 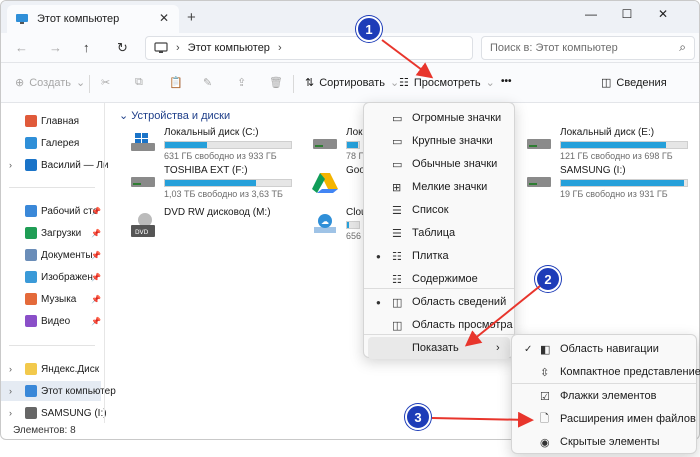 I want to click on new-tab-button: +, so click(x=191, y=17).